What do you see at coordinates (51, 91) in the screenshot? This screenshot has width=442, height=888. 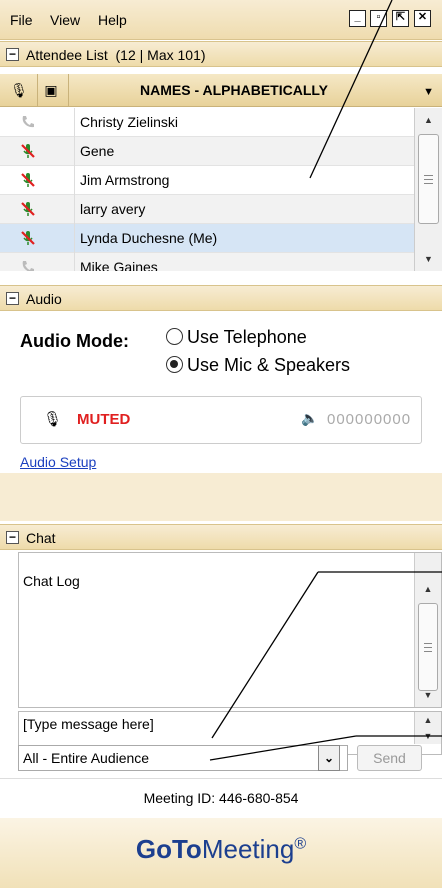 I see `camera-column-icon: ▣` at bounding box center [51, 91].